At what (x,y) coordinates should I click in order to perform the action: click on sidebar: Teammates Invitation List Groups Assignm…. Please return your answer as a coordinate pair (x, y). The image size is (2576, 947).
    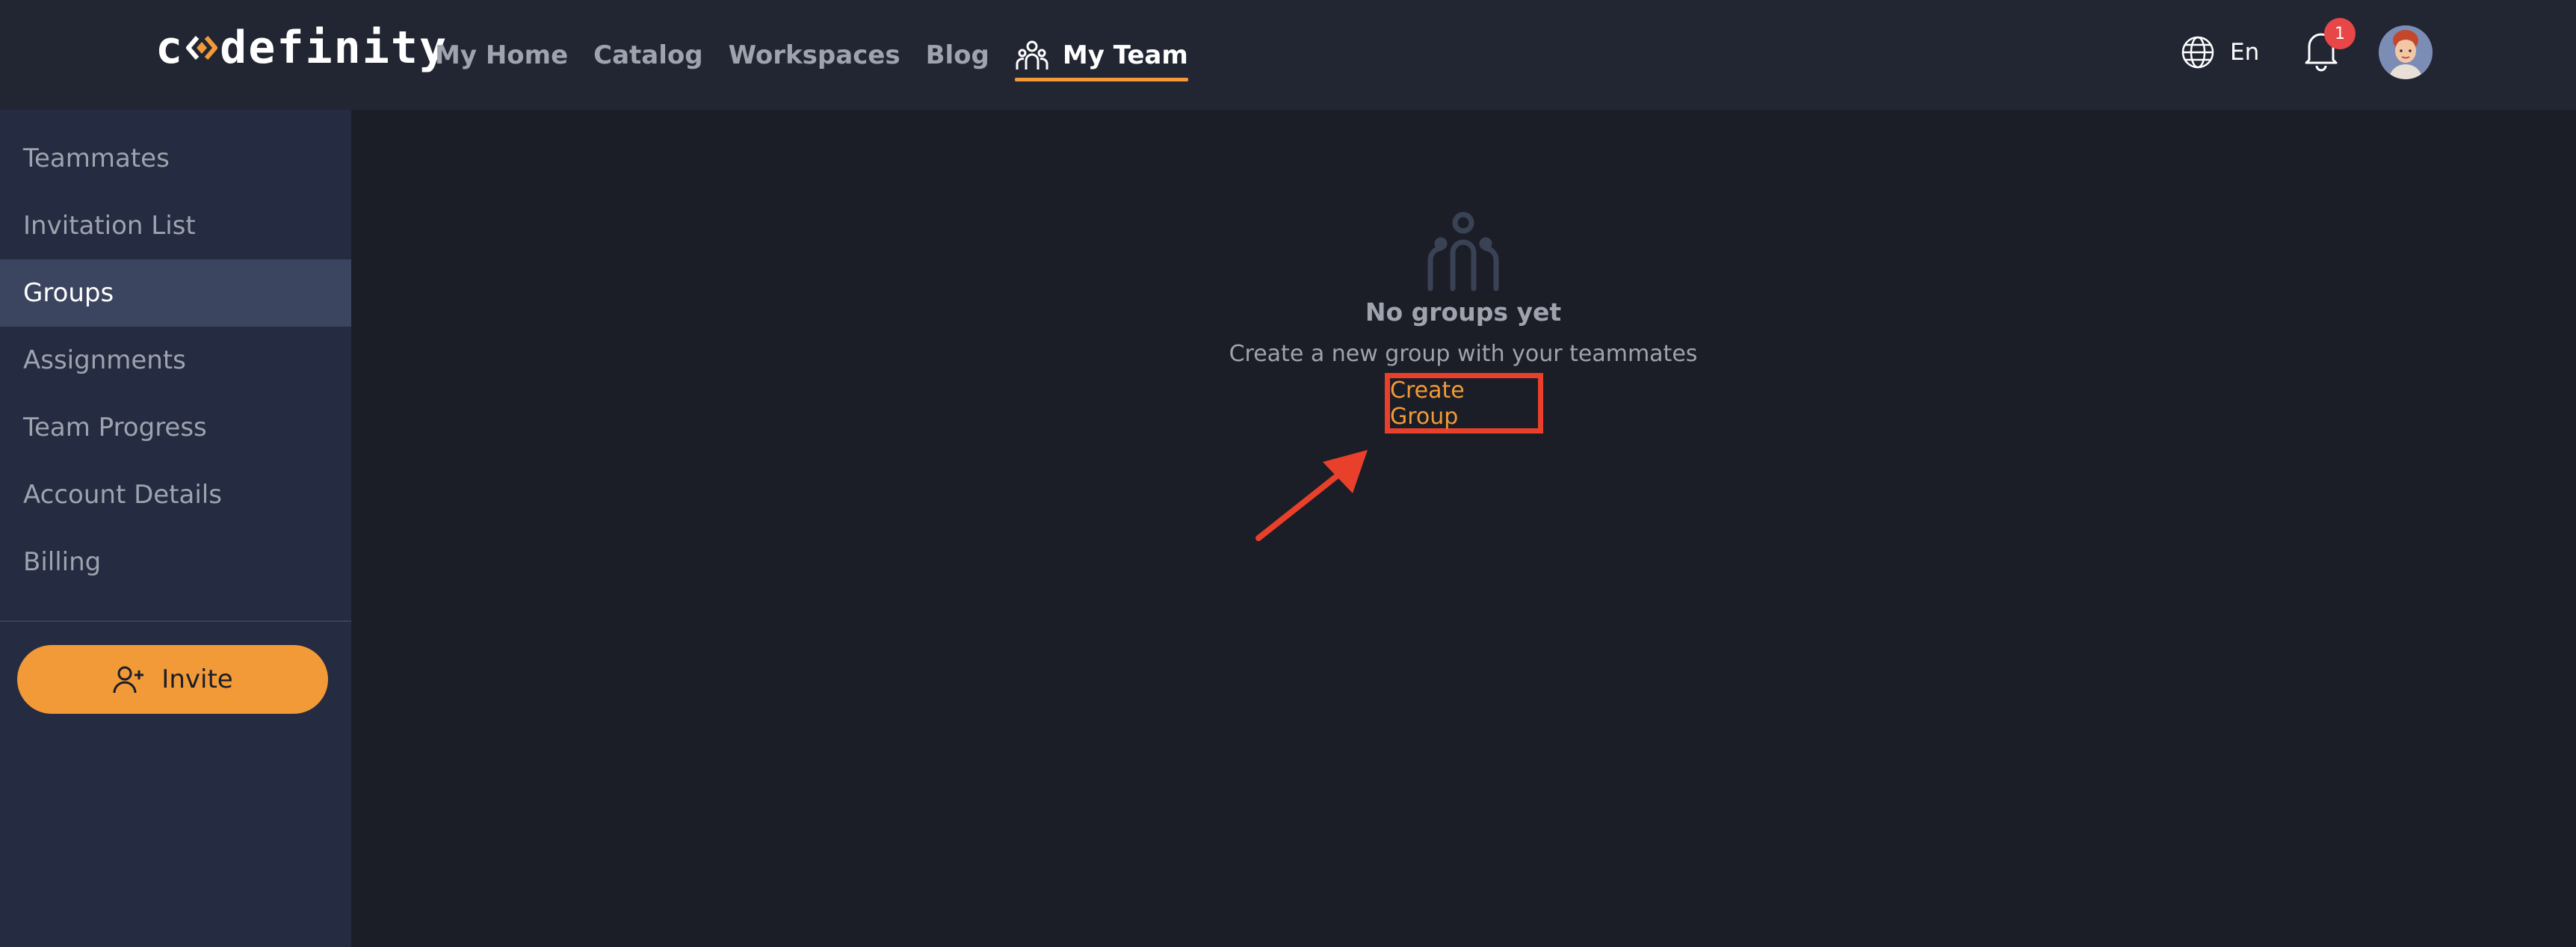
    Looking at the image, I should click on (176, 528).